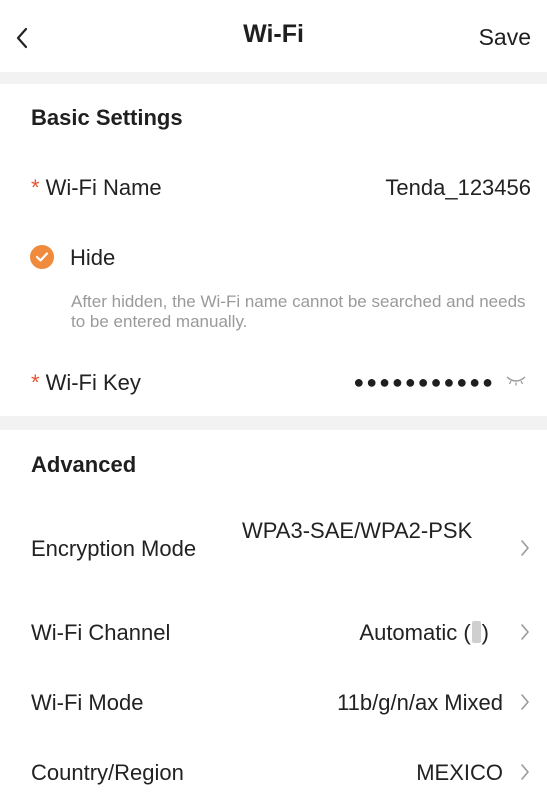 This screenshot has height=805, width=547. I want to click on save-button: Save, so click(505, 37).